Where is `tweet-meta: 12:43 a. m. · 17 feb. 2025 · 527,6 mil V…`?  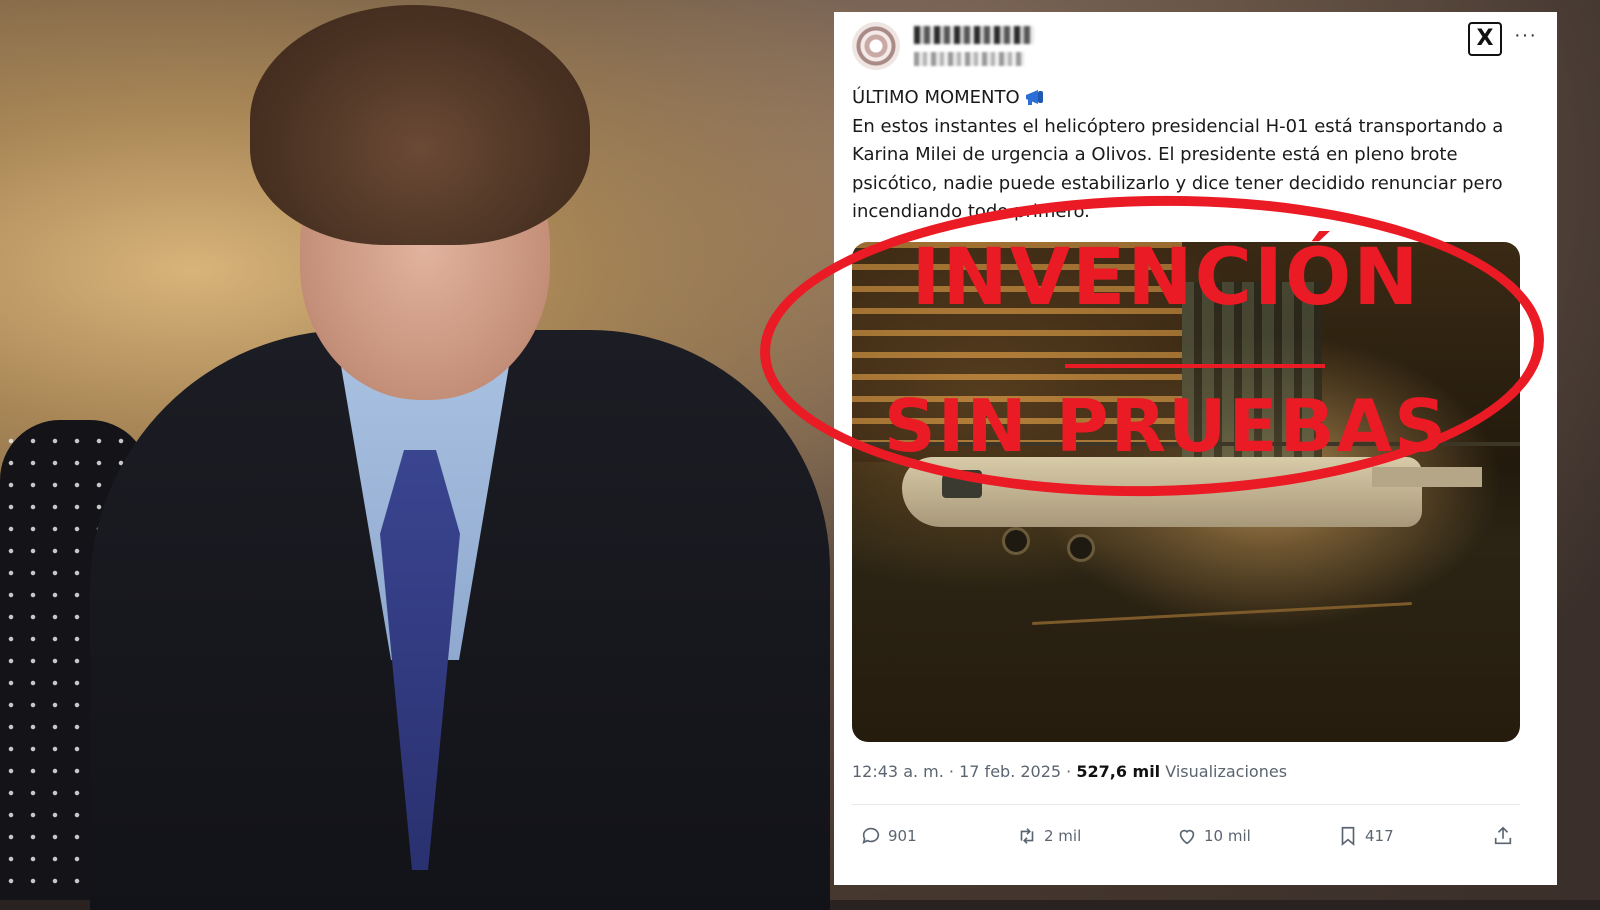 tweet-meta: 12:43 a. m. · 17 feb. 2025 · 527,6 mil V… is located at coordinates (1070, 771).